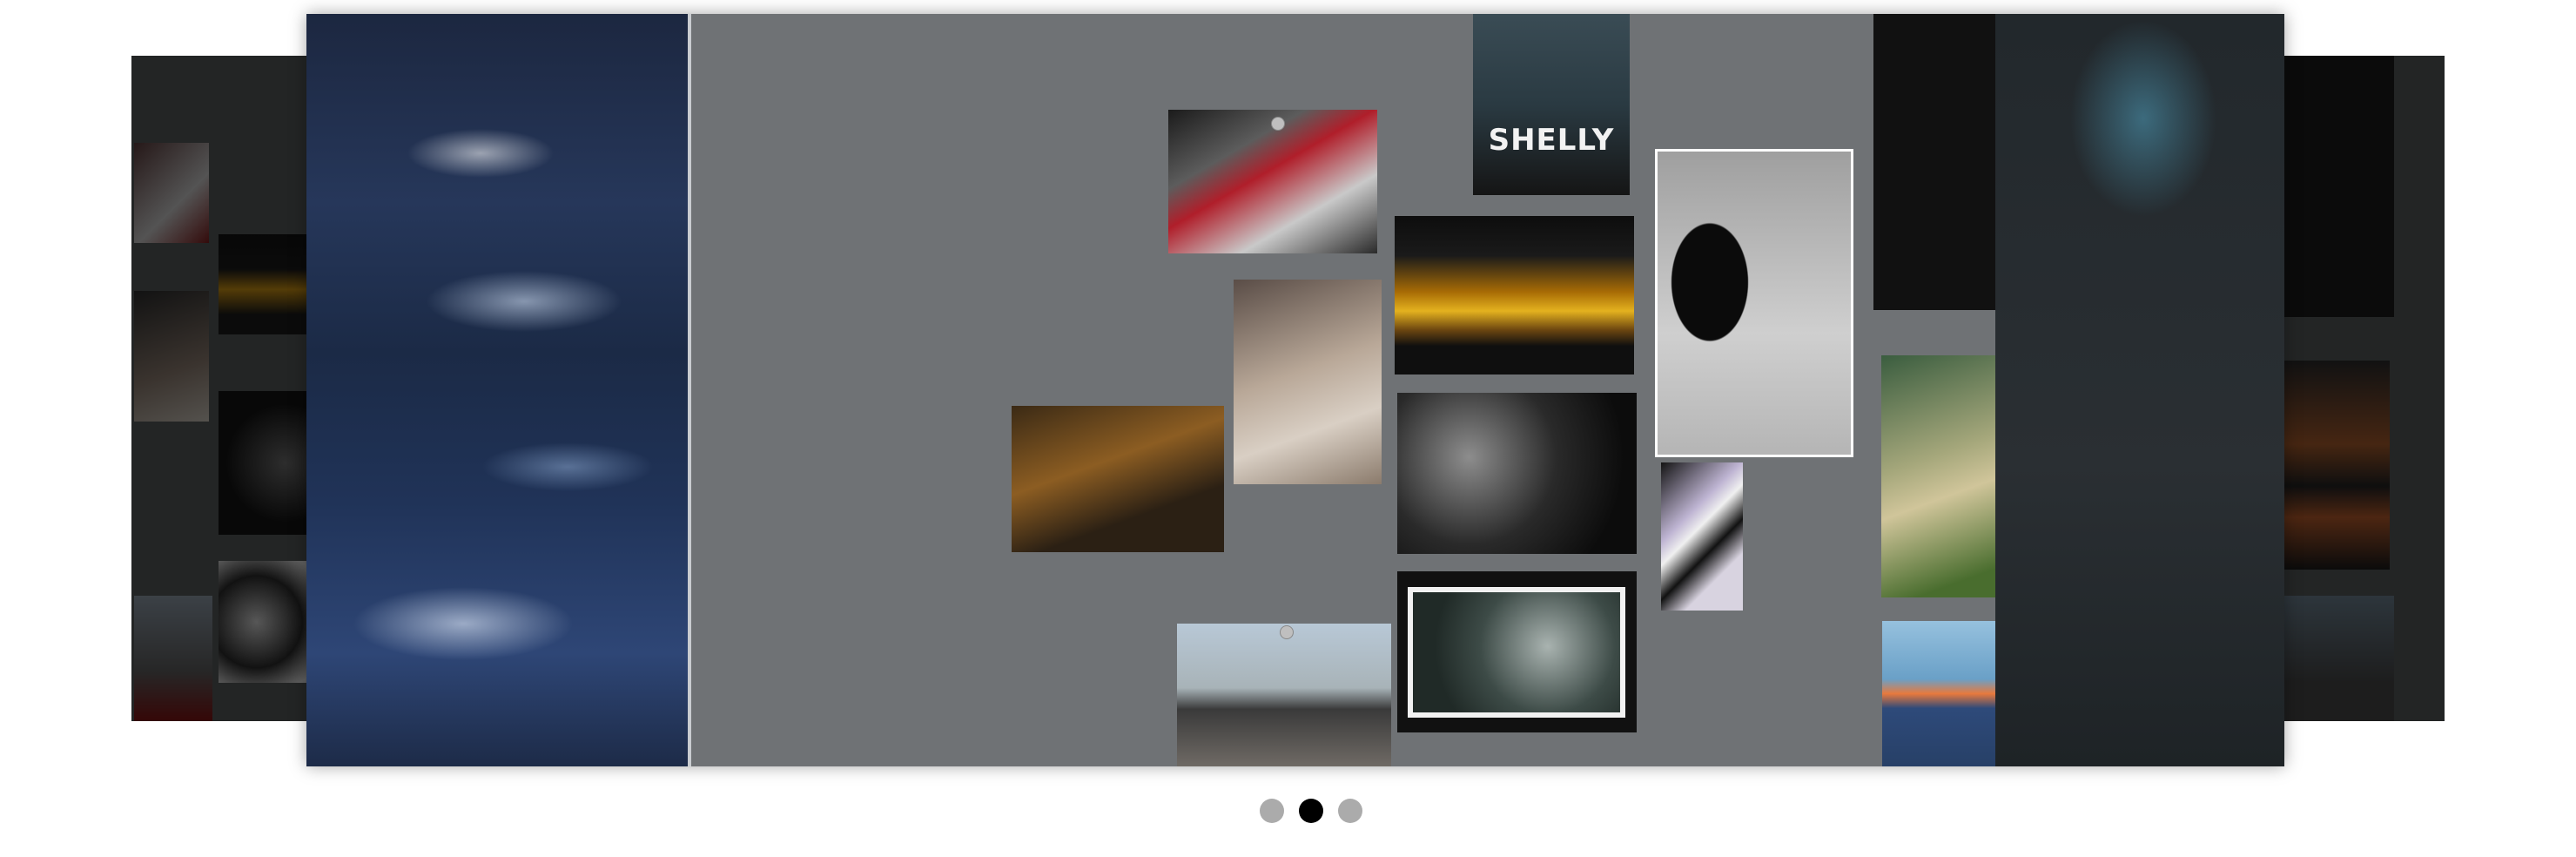 The width and height of the screenshot is (2576, 857). Describe the element at coordinates (1702, 536) in the screenshot. I see `collage-photo-abstract` at that location.